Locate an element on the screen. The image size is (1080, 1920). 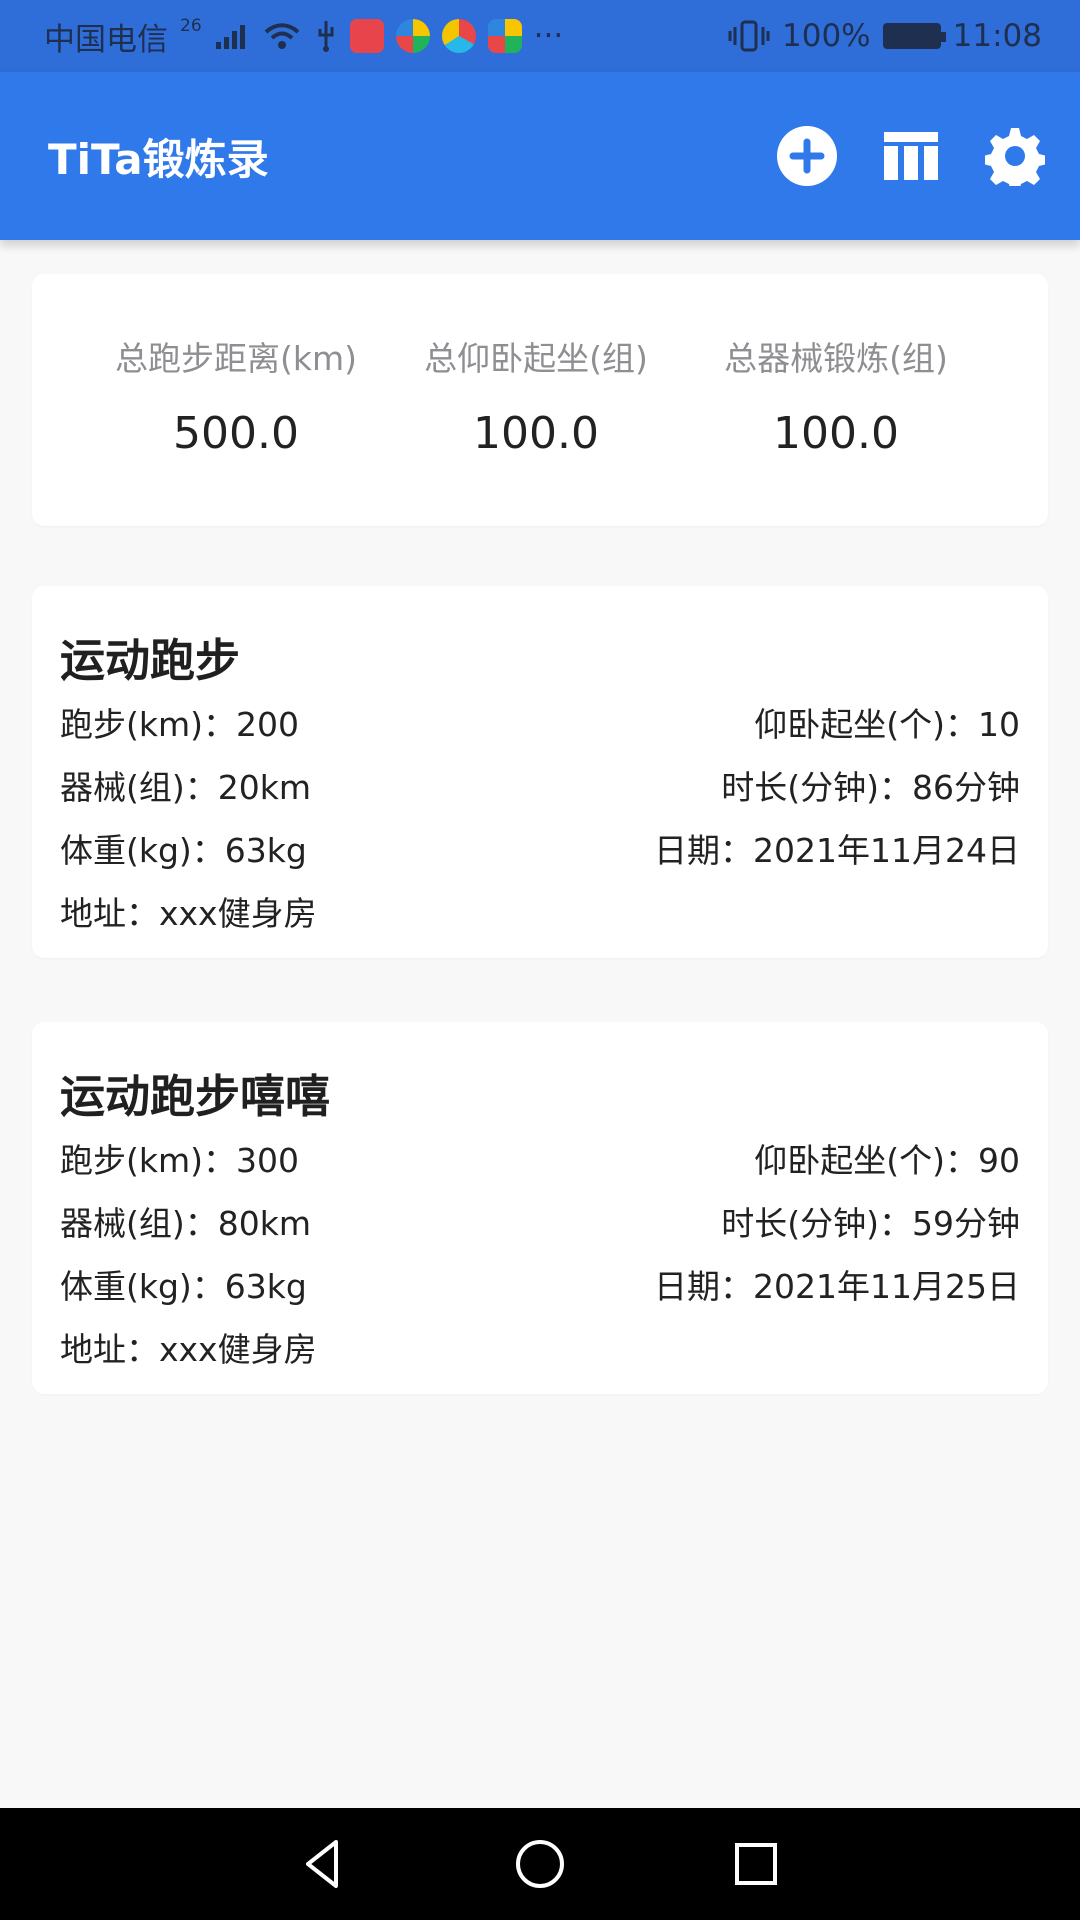
vibrate-icon is located at coordinates (749, 36).